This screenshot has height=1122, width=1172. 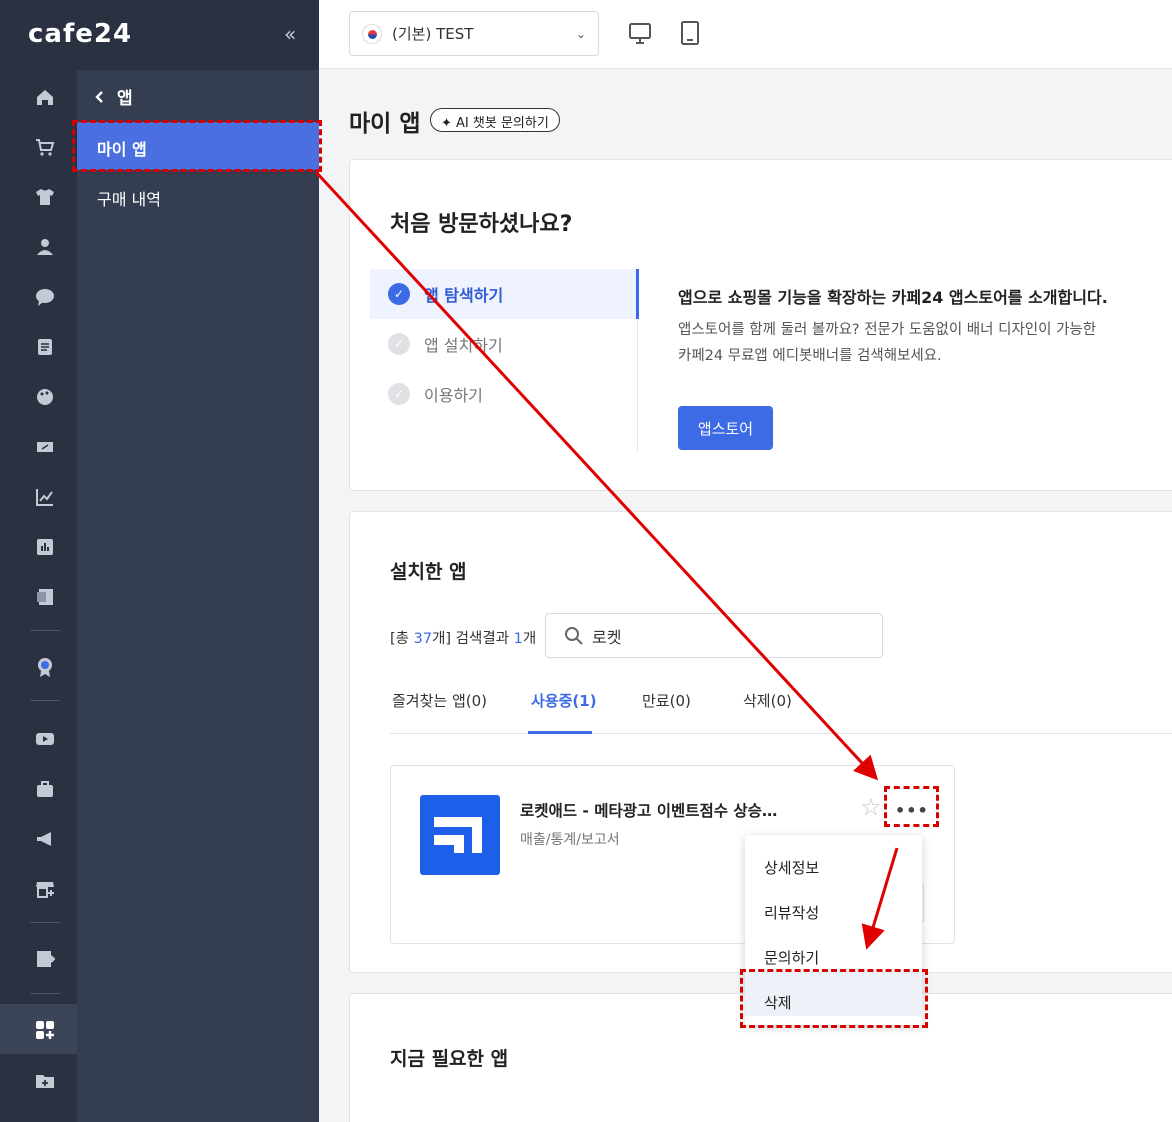 I want to click on chevron-down-icon: ⌄, so click(x=580, y=33).